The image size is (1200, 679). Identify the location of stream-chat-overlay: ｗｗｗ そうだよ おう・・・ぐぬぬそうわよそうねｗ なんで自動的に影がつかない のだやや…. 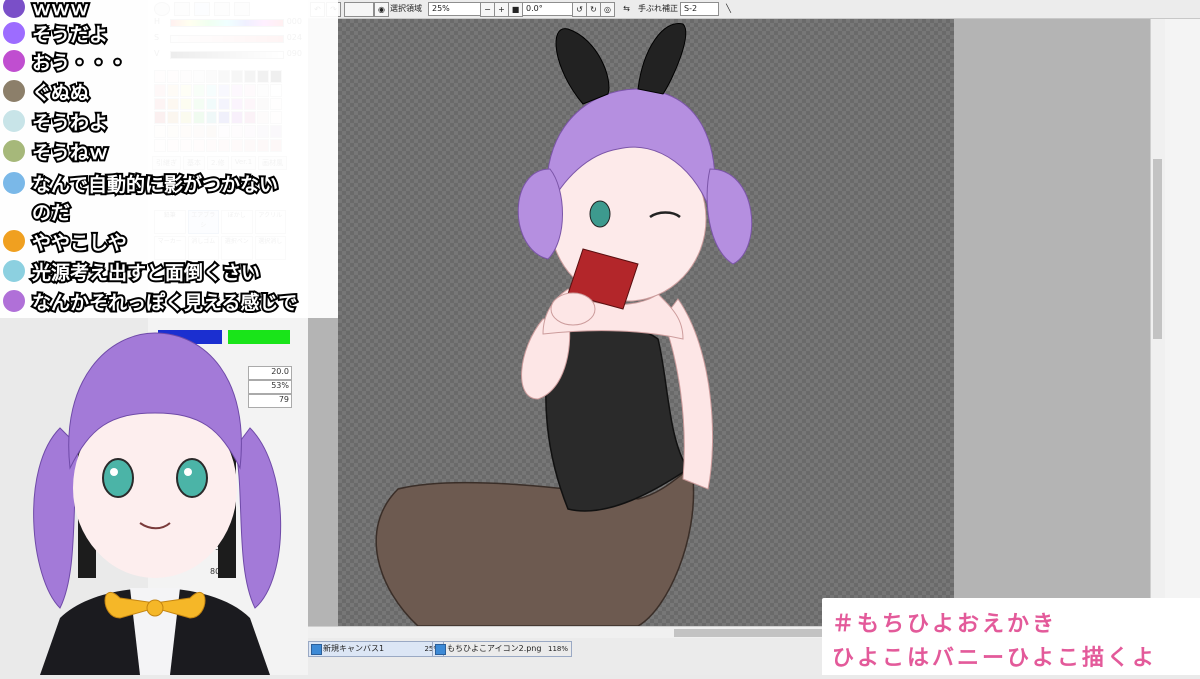
(169, 159).